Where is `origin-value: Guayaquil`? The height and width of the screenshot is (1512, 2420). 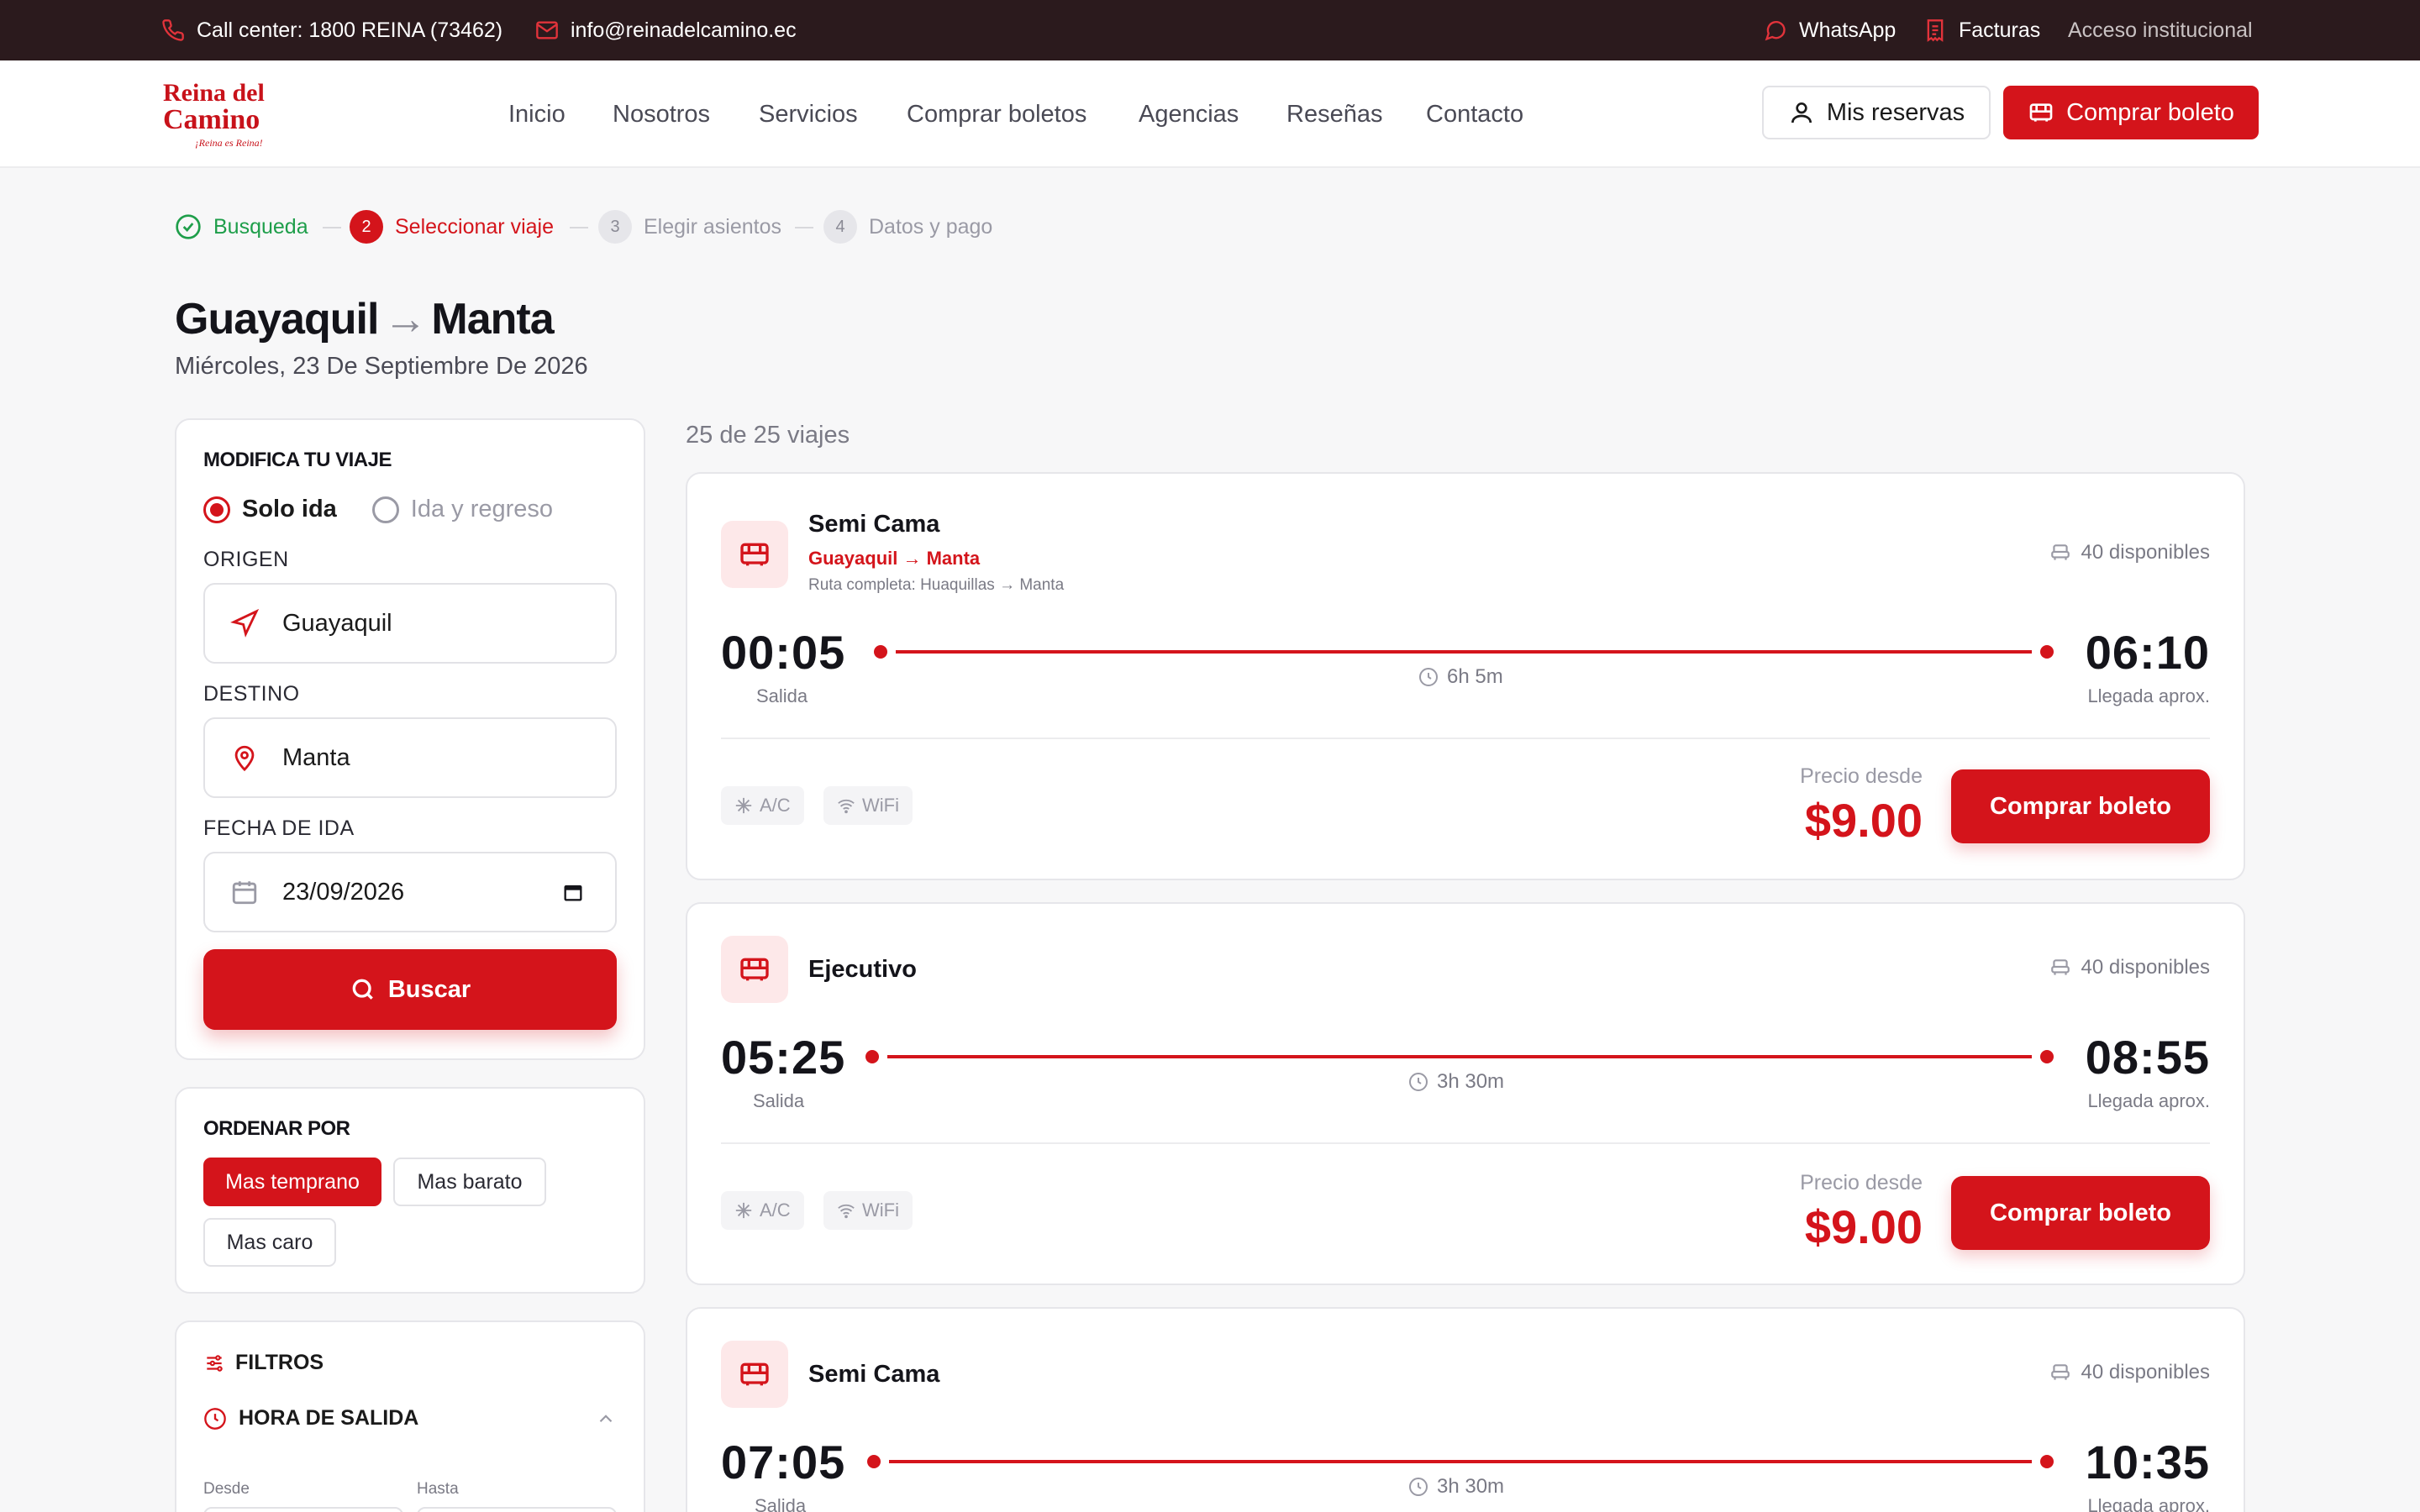 origin-value: Guayaquil is located at coordinates (337, 623).